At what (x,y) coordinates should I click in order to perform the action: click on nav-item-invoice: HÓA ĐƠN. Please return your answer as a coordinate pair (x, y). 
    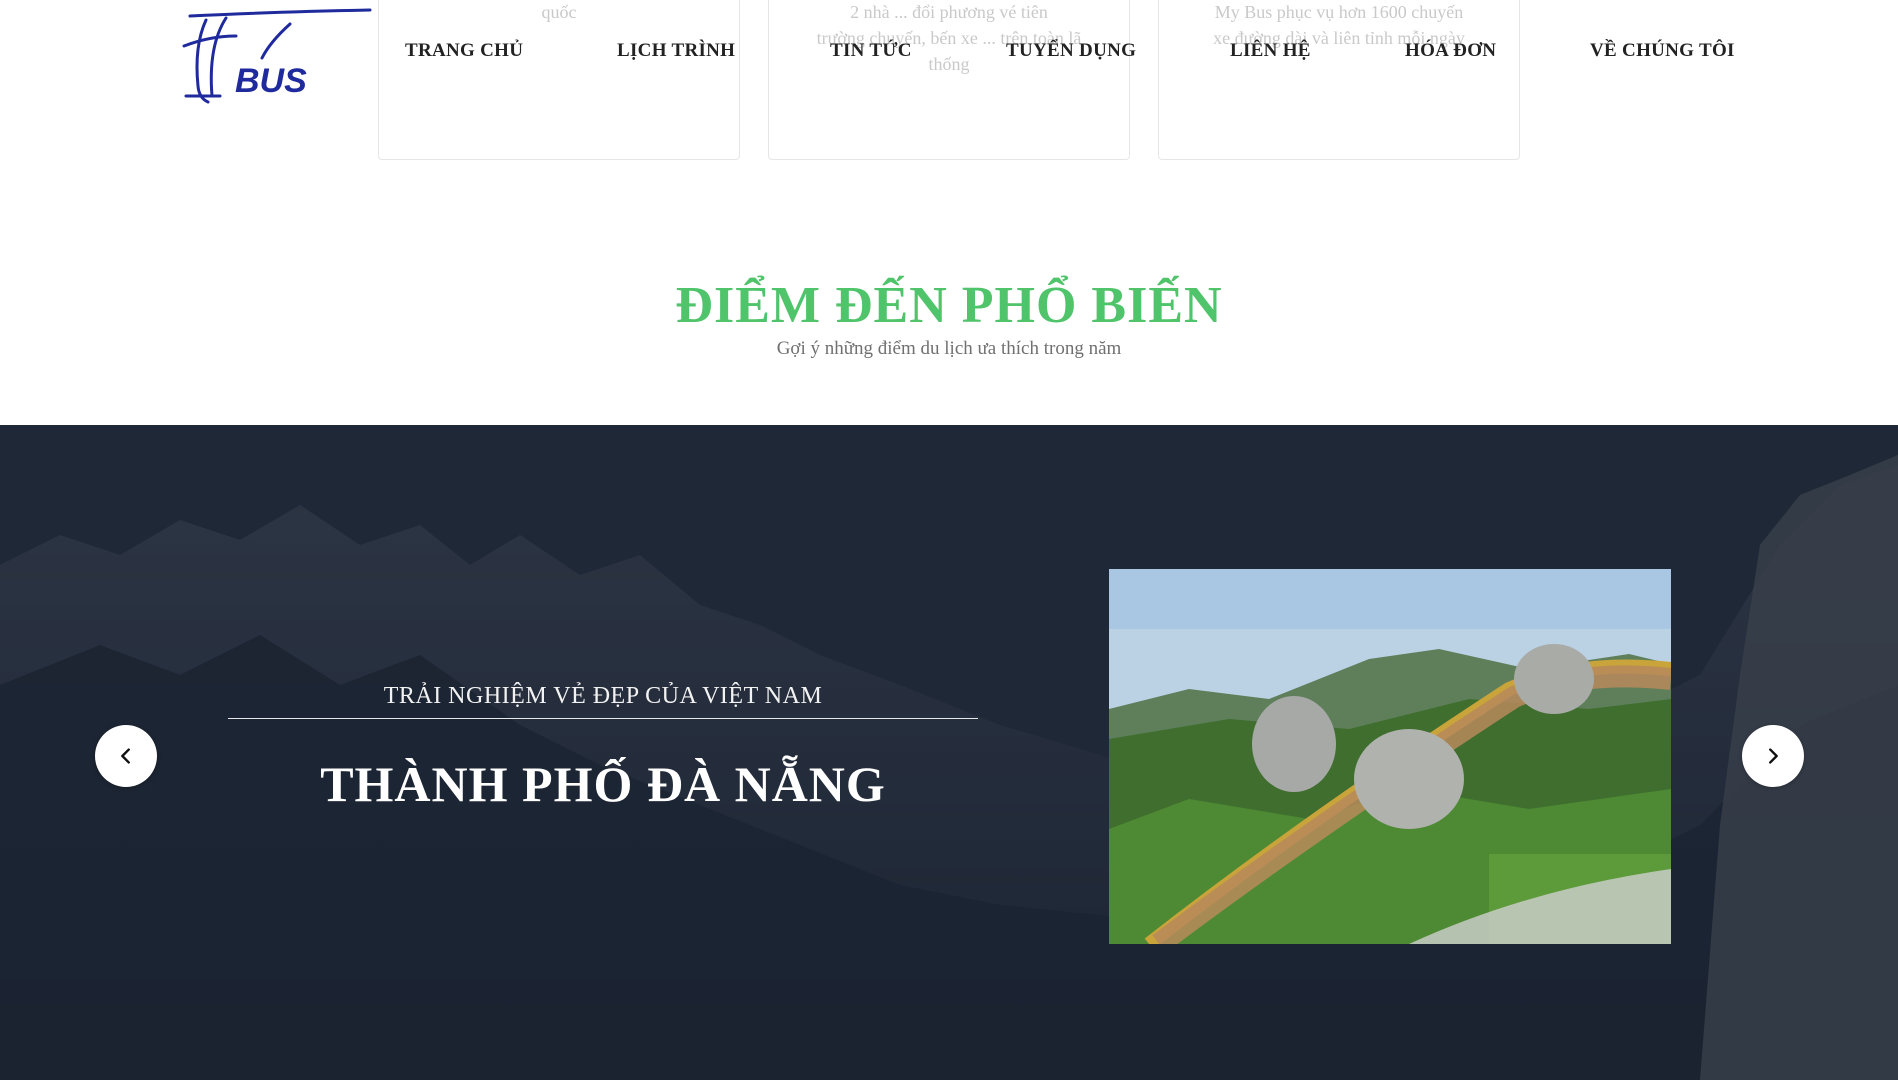
    Looking at the image, I should click on (1450, 51).